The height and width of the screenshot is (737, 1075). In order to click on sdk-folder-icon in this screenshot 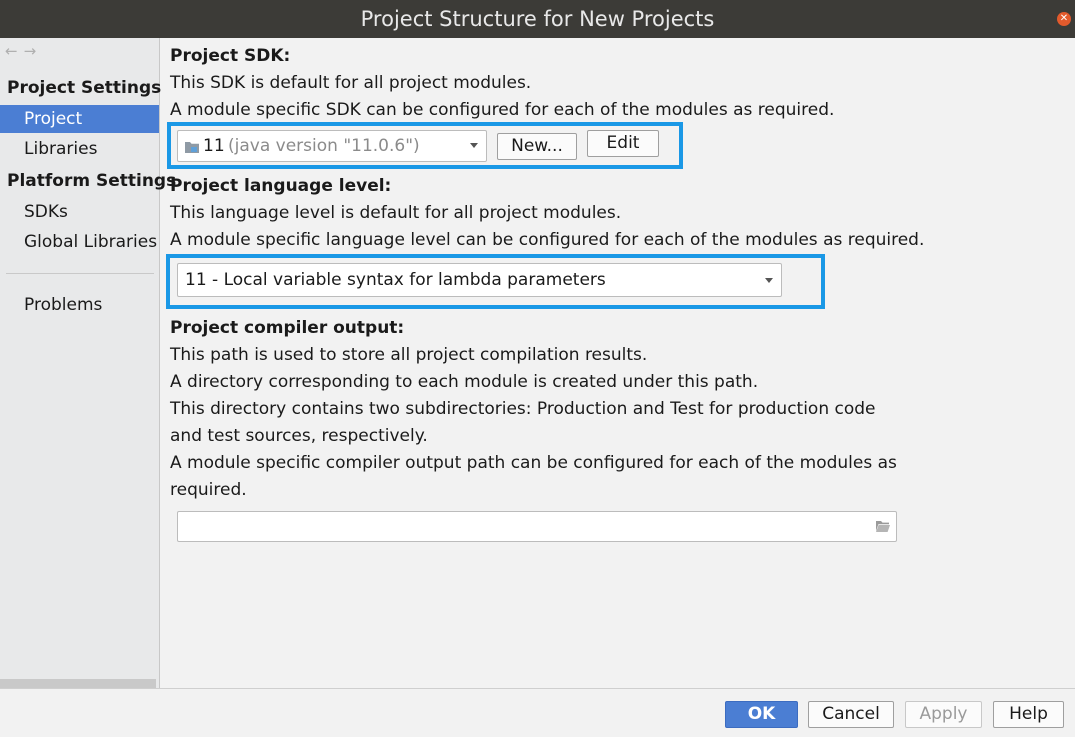, I will do `click(192, 147)`.